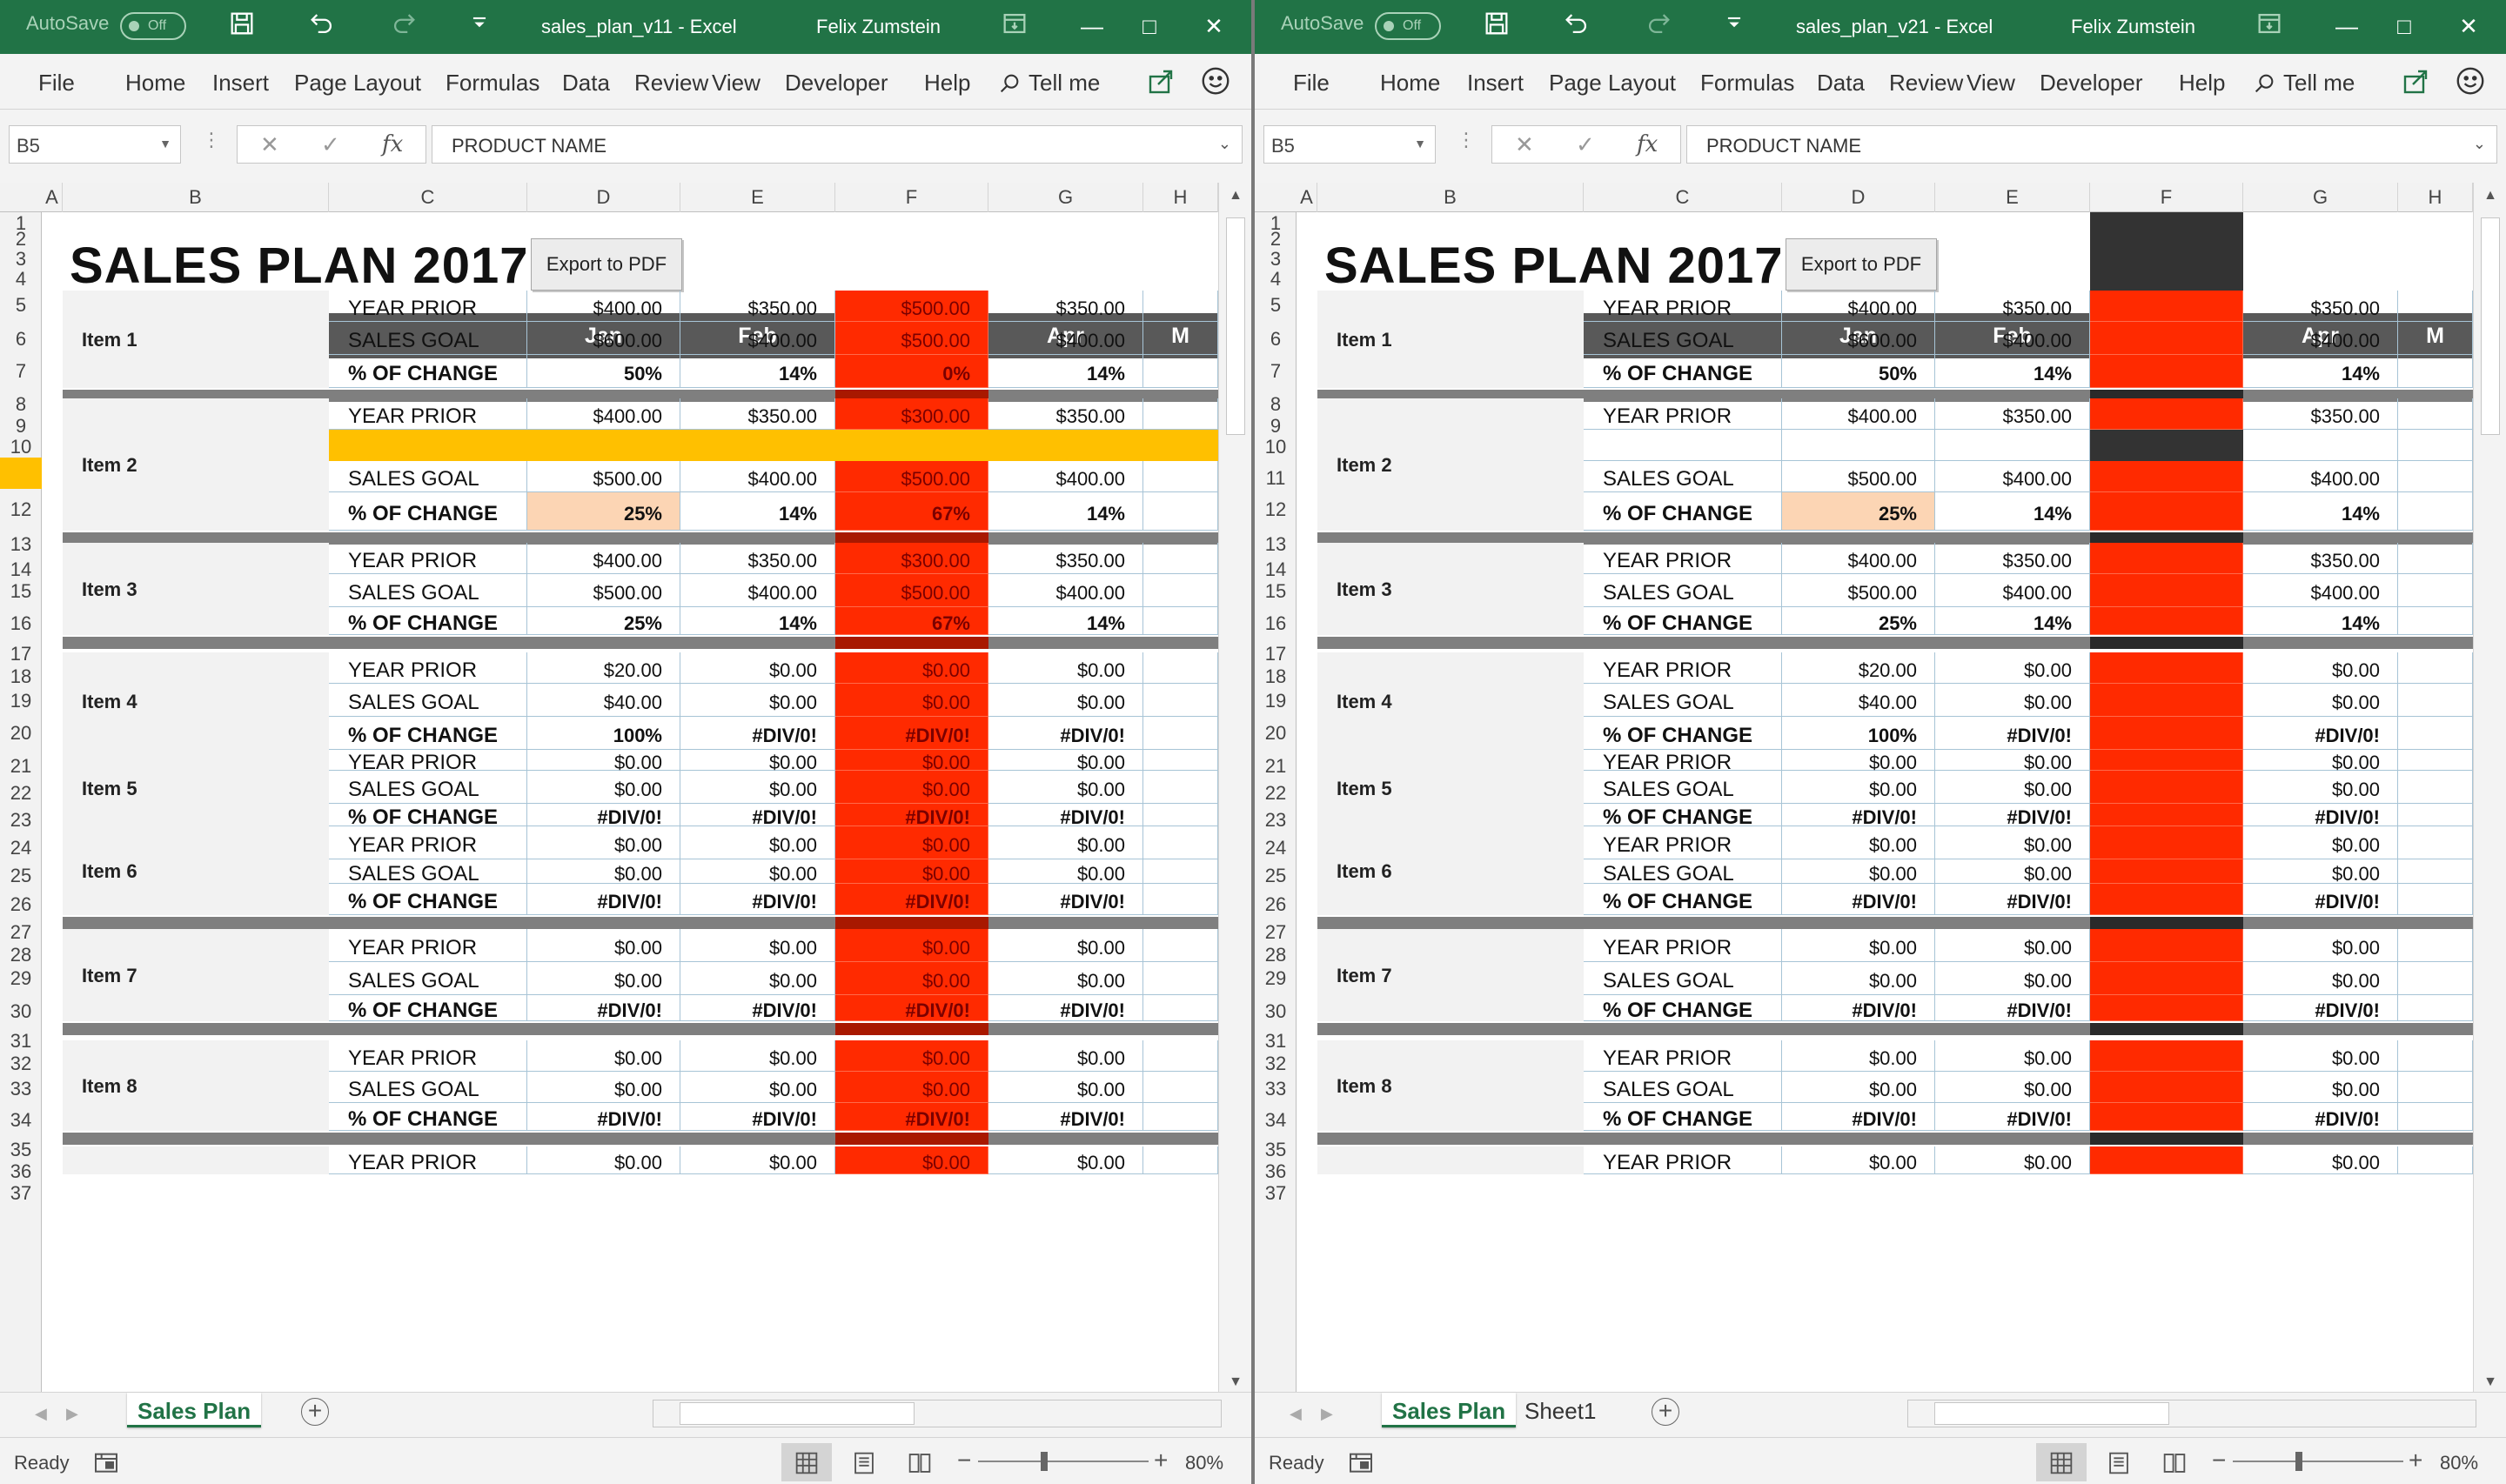 This screenshot has width=2506, height=1484. What do you see at coordinates (21, 1009) in the screenshot?
I see `row-header: 30` at bounding box center [21, 1009].